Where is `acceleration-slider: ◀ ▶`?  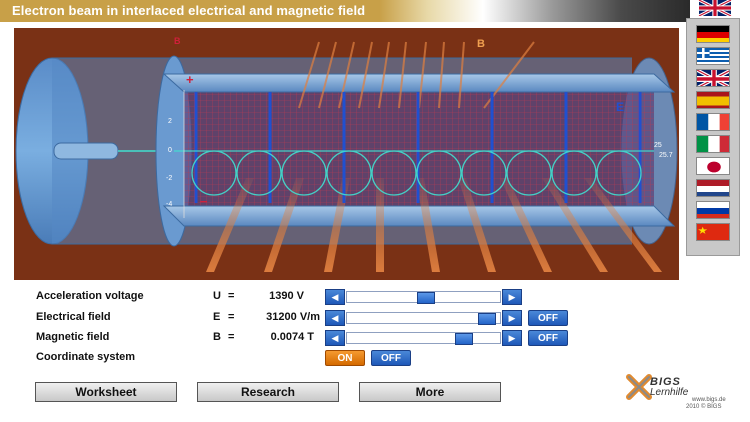
acceleration-slider: ◀ ▶ is located at coordinates (423, 297).